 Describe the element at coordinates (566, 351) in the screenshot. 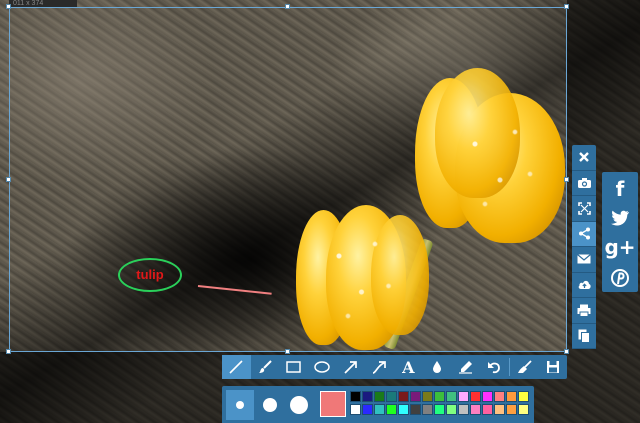

I see `resize-handle-se` at that location.